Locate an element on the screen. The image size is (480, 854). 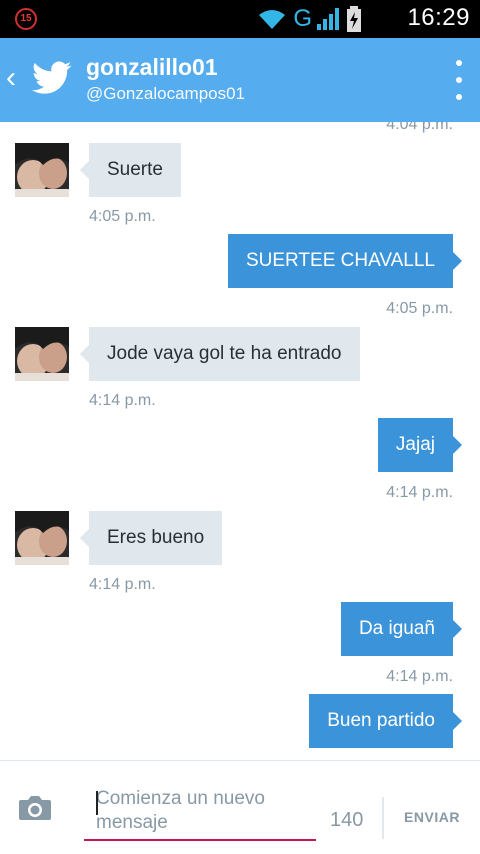
back-button: ‹ is located at coordinates (16, 77).